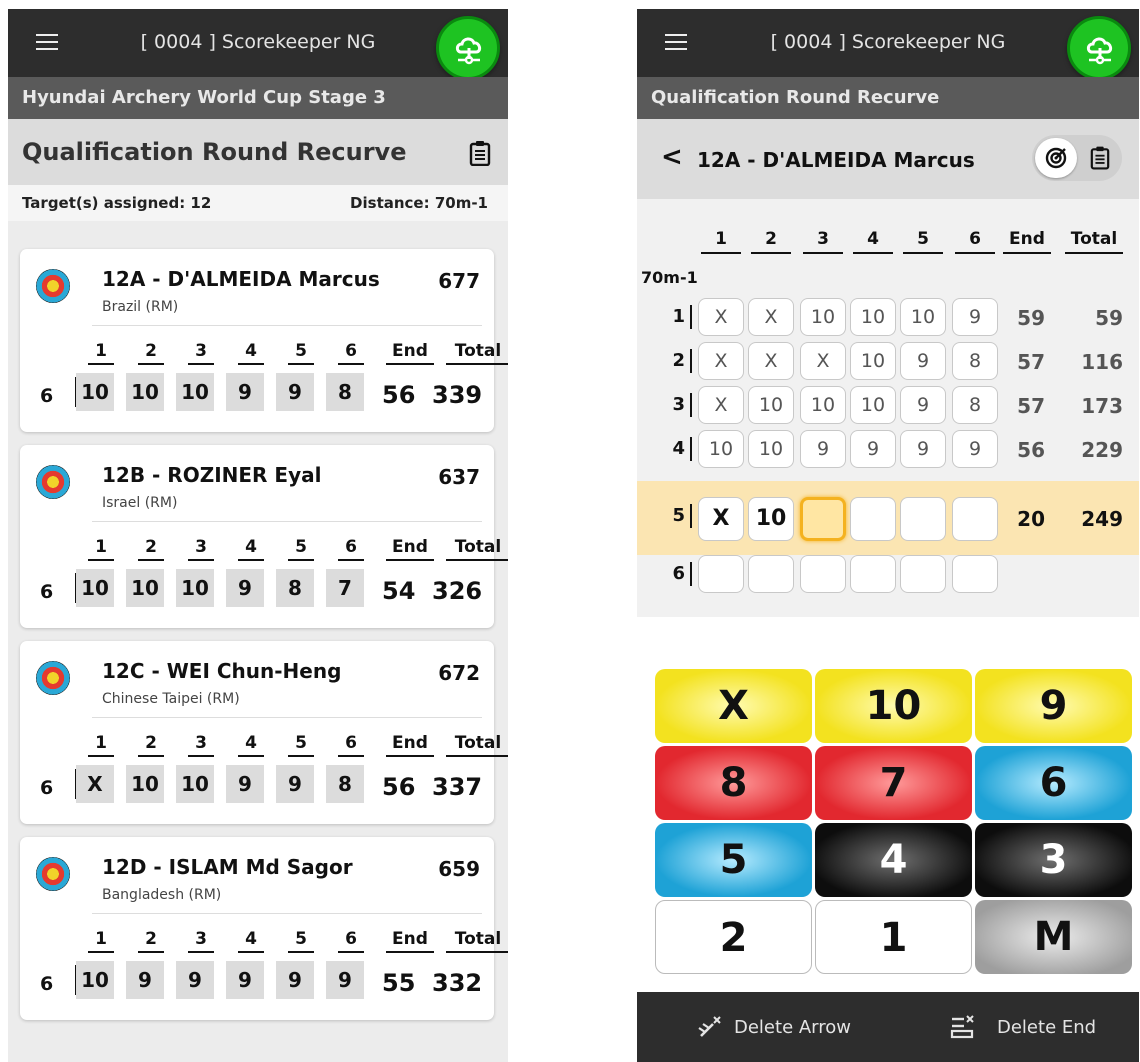 The image size is (1140, 1062). I want to click on athlete-country: Bangladesh (RM), so click(162, 895).